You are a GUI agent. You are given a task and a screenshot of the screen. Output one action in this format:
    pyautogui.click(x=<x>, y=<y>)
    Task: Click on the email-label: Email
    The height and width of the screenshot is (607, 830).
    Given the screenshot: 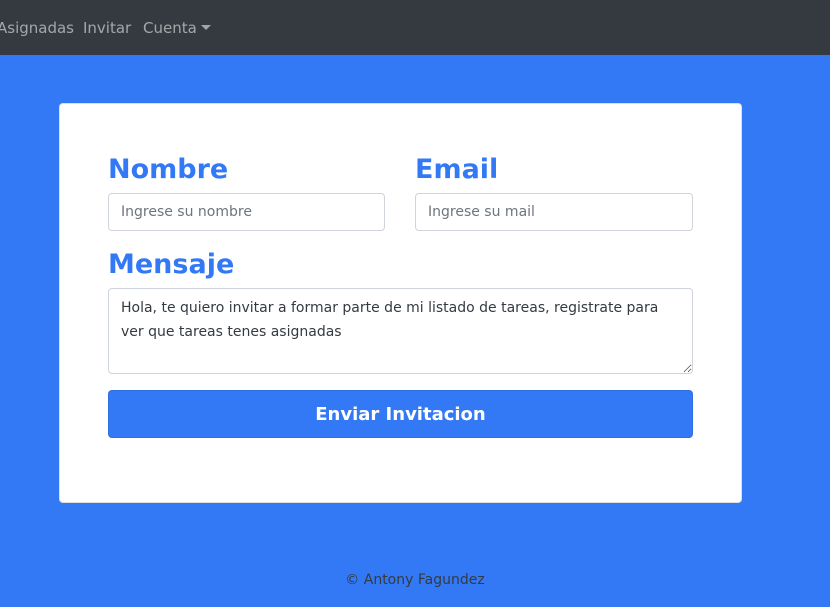 What is the action you would take?
    pyautogui.click(x=457, y=169)
    